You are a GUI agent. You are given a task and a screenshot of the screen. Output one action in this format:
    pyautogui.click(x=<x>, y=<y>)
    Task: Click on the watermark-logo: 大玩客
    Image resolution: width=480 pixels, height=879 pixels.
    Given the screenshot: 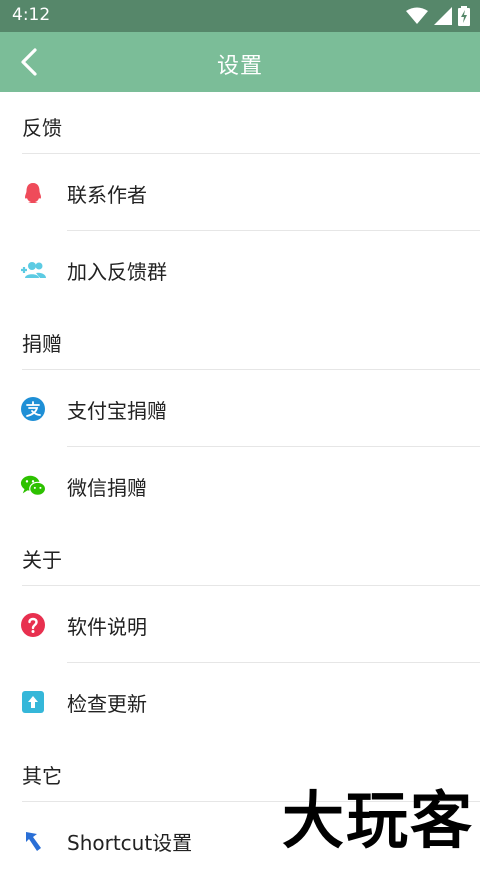 What is the action you would take?
    pyautogui.click(x=377, y=820)
    